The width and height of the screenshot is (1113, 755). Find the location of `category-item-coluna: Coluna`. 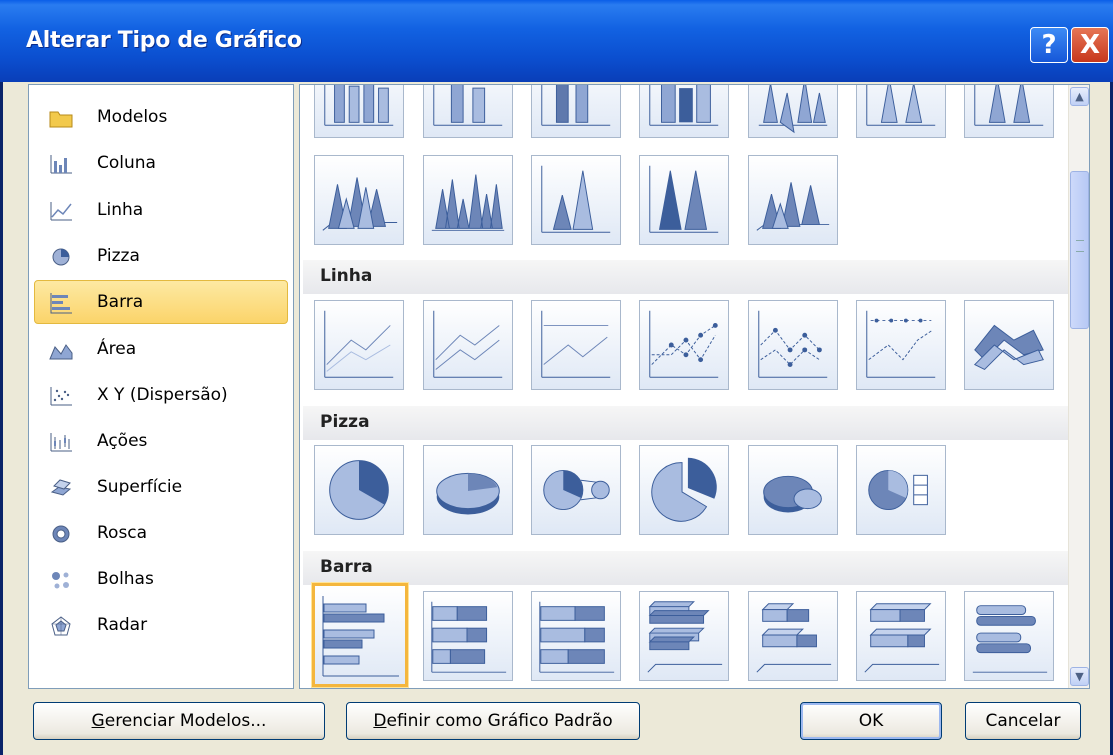

category-item-coluna: Coluna is located at coordinates (161, 163).